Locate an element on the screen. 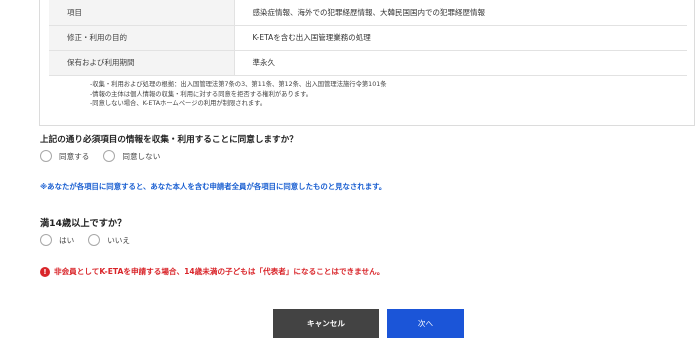 The image size is (700, 351). row-value: 感染症情報、海外での犯罪経歴情報、大韓民国国内での犯罪経歴情報 is located at coordinates (460, 13).